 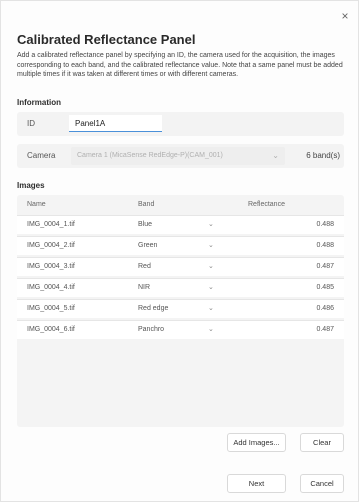 I want to click on table-row: IMG_0004_5.tif Red edge ⌄ 0.486, so click(x=180, y=308).